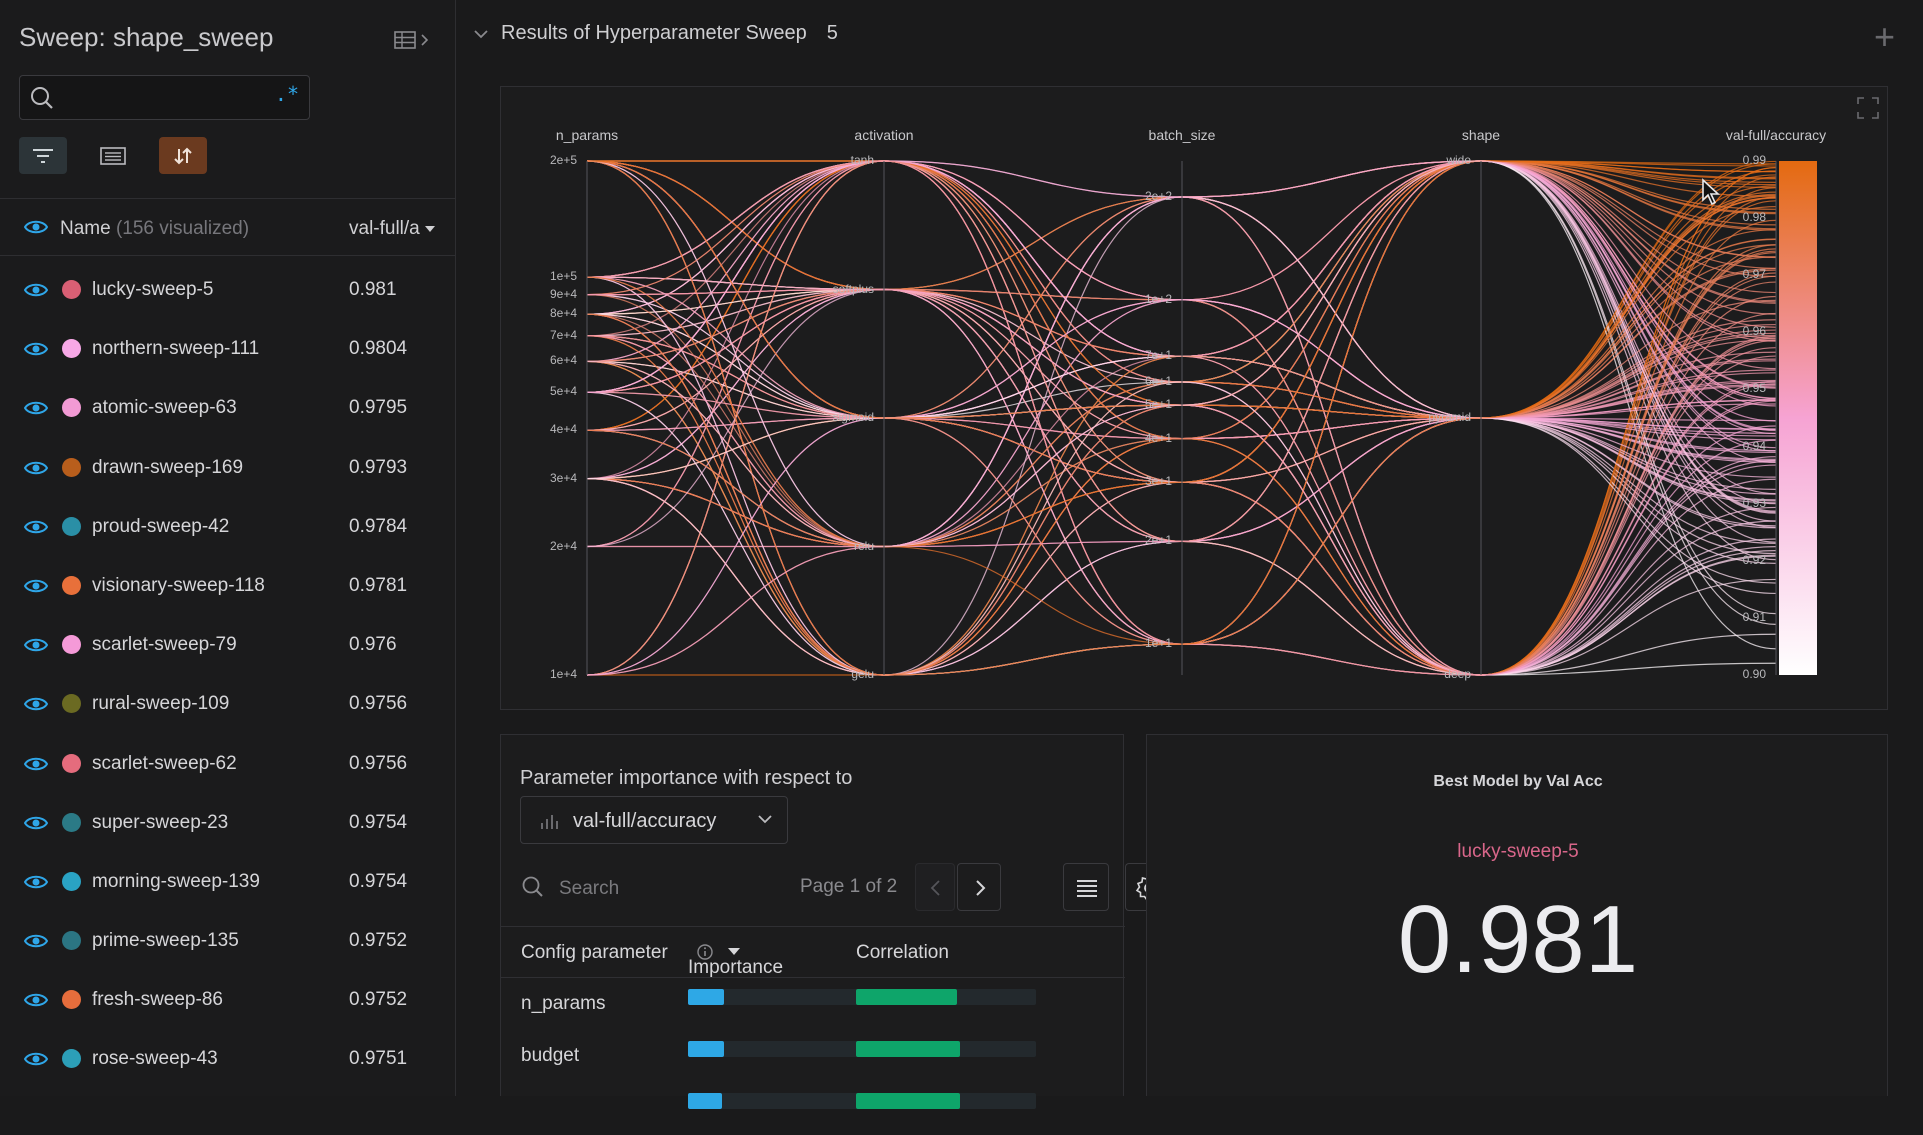 The image size is (1923, 1135). I want to click on runs-search-input: .*, so click(164, 97).